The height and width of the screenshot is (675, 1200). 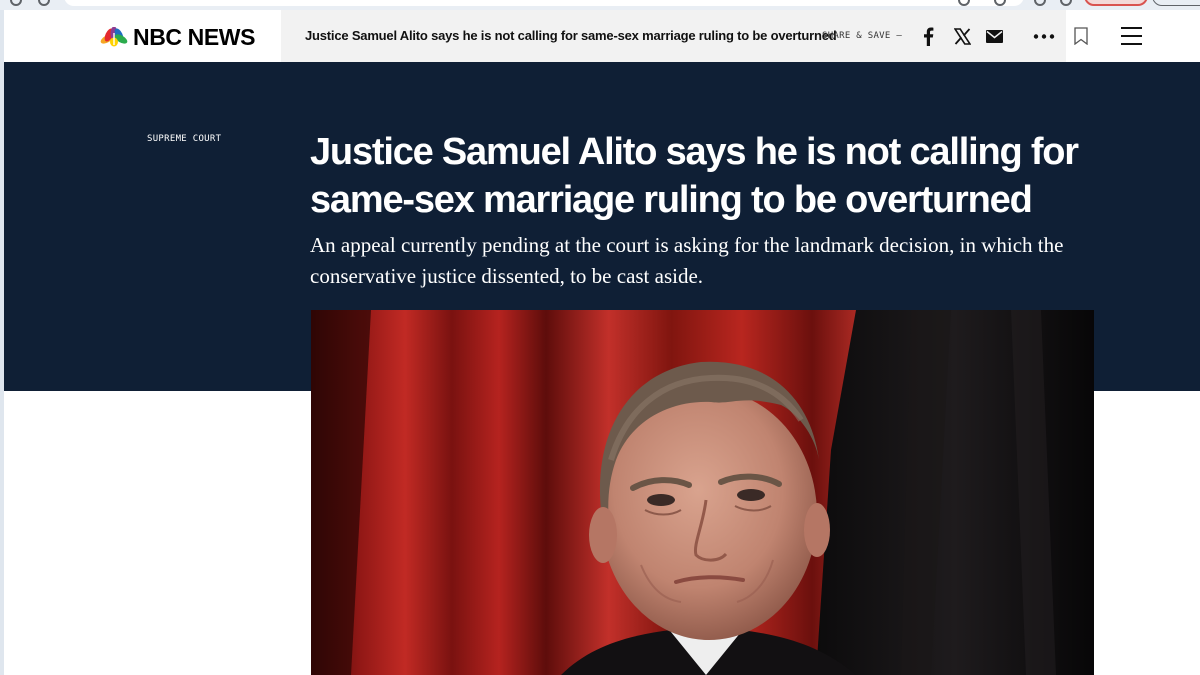 What do you see at coordinates (1081, 36) in the screenshot?
I see `bookmark-icon` at bounding box center [1081, 36].